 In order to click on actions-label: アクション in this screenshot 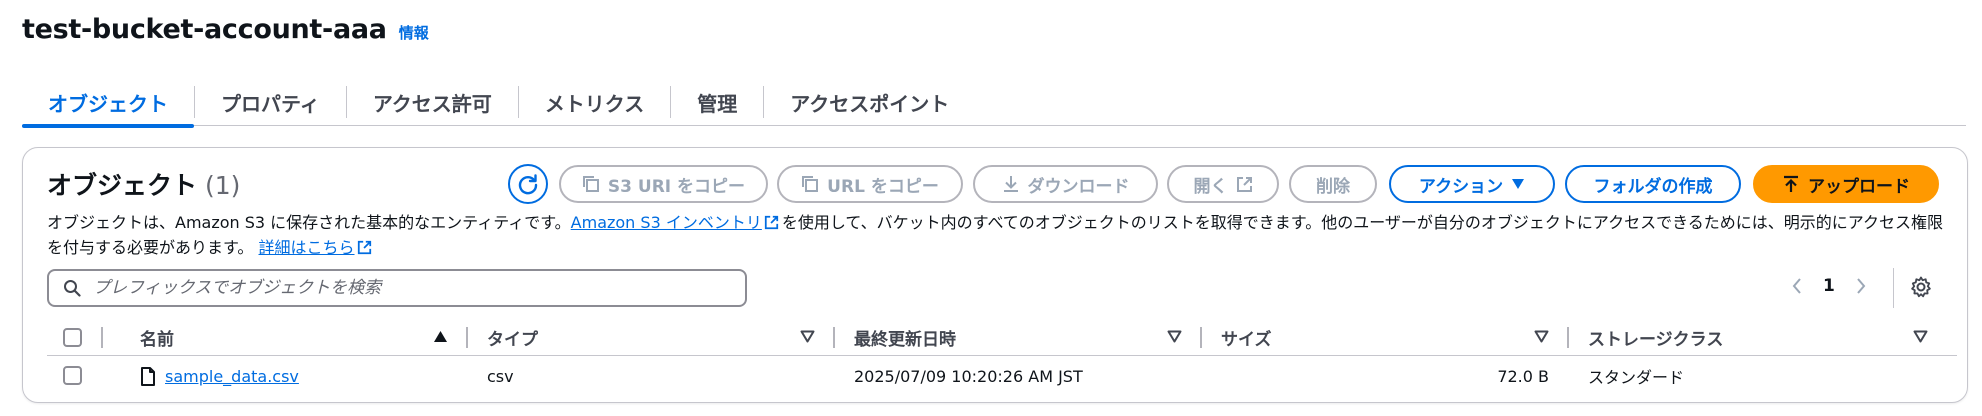, I will do `click(1461, 186)`.